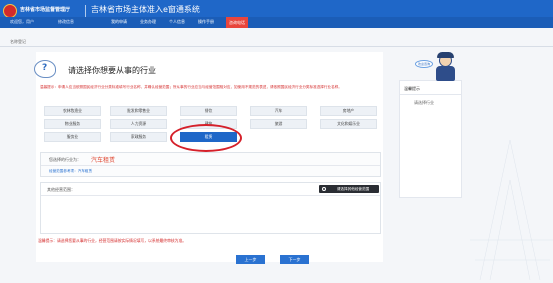 Image resolution: width=553 pixels, height=283 pixels. Describe the element at coordinates (278, 124) in the screenshot. I see `industry-tourism: 旅游` at that location.